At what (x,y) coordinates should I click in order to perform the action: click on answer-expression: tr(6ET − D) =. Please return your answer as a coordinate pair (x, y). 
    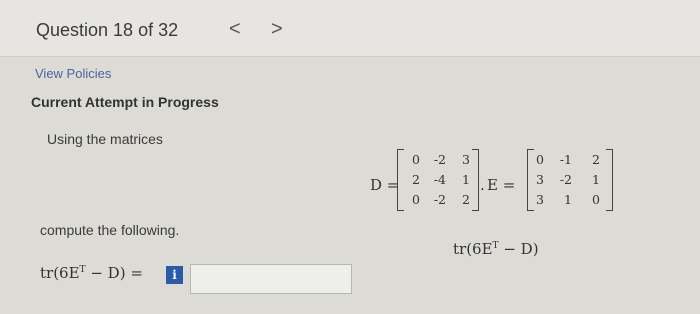
    Looking at the image, I should click on (91, 273).